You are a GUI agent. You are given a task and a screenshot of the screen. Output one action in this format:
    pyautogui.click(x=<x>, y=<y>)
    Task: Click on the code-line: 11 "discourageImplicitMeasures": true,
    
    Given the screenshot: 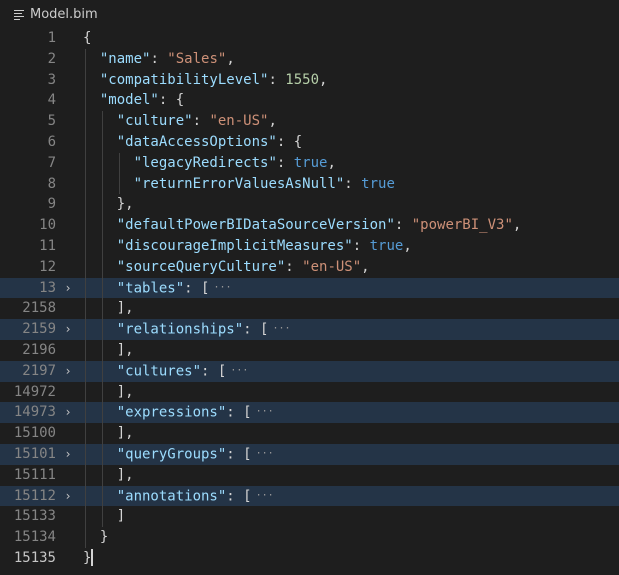 What is the action you would take?
    pyautogui.click(x=309, y=246)
    